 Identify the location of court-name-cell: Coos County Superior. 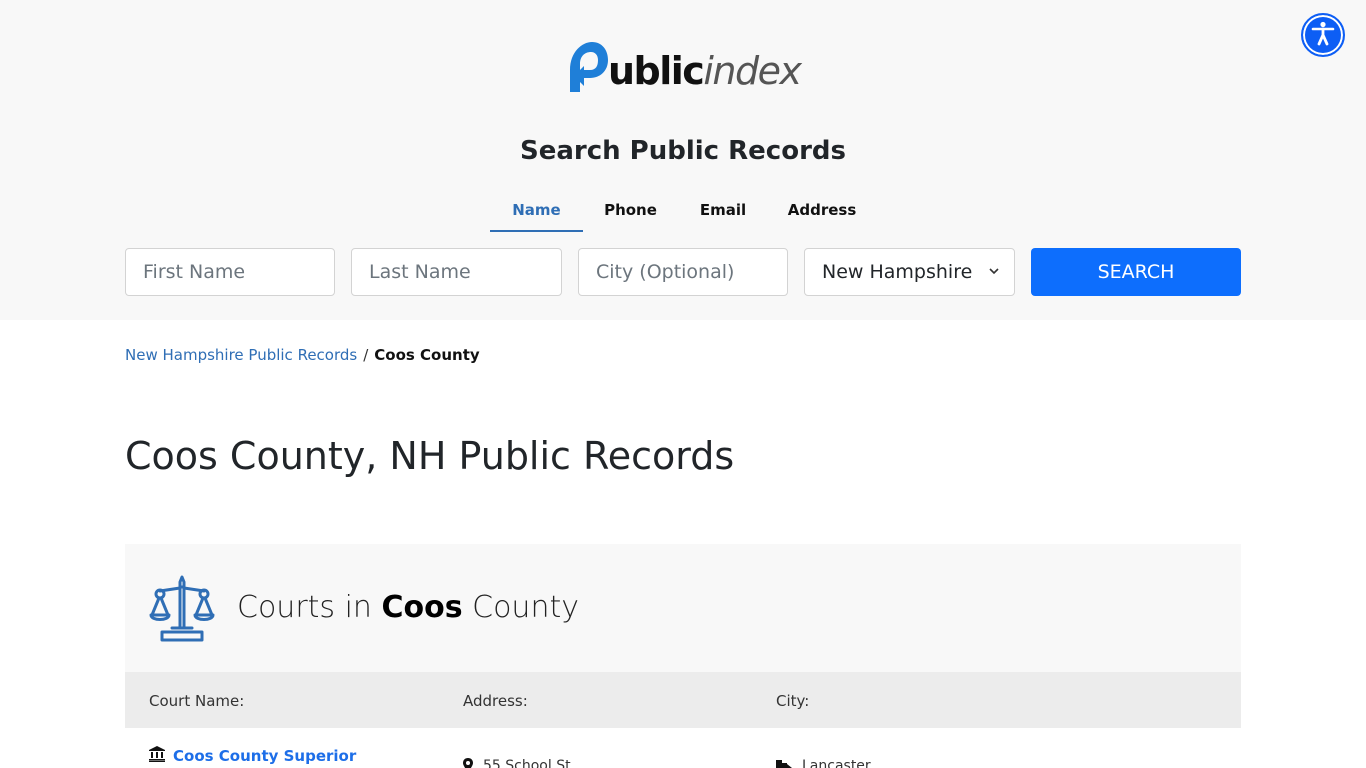
(252, 756).